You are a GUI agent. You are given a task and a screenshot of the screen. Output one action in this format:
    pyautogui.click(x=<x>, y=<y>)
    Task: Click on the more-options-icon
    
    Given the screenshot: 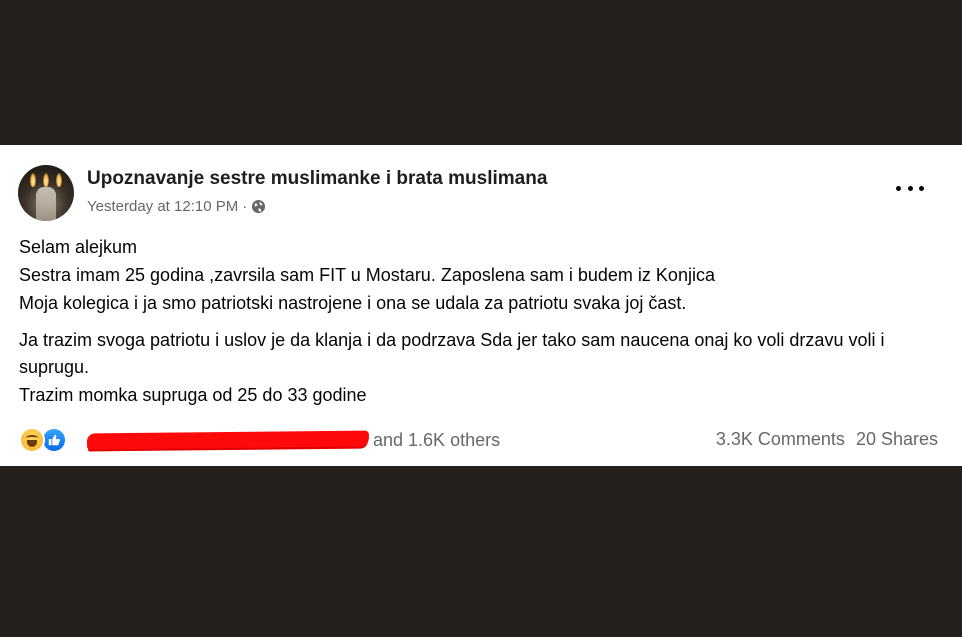 What is the action you would take?
    pyautogui.click(x=910, y=188)
    